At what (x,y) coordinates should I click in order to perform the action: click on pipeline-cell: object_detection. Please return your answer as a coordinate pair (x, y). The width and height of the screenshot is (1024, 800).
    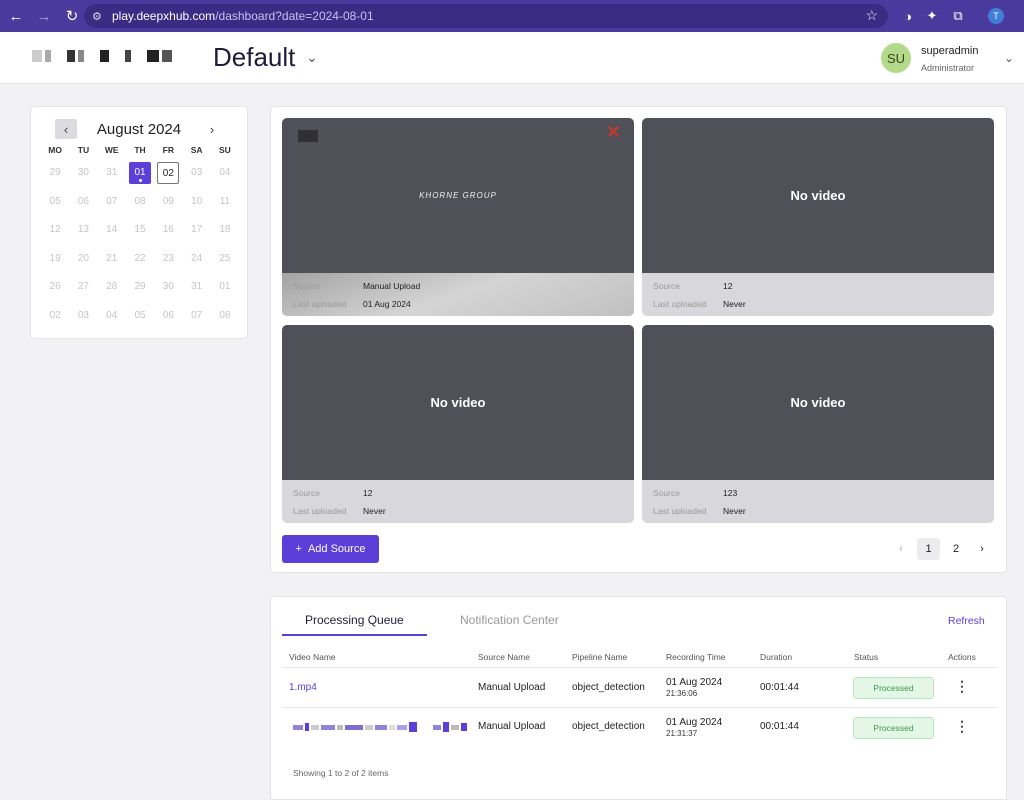
    Looking at the image, I should click on (608, 687).